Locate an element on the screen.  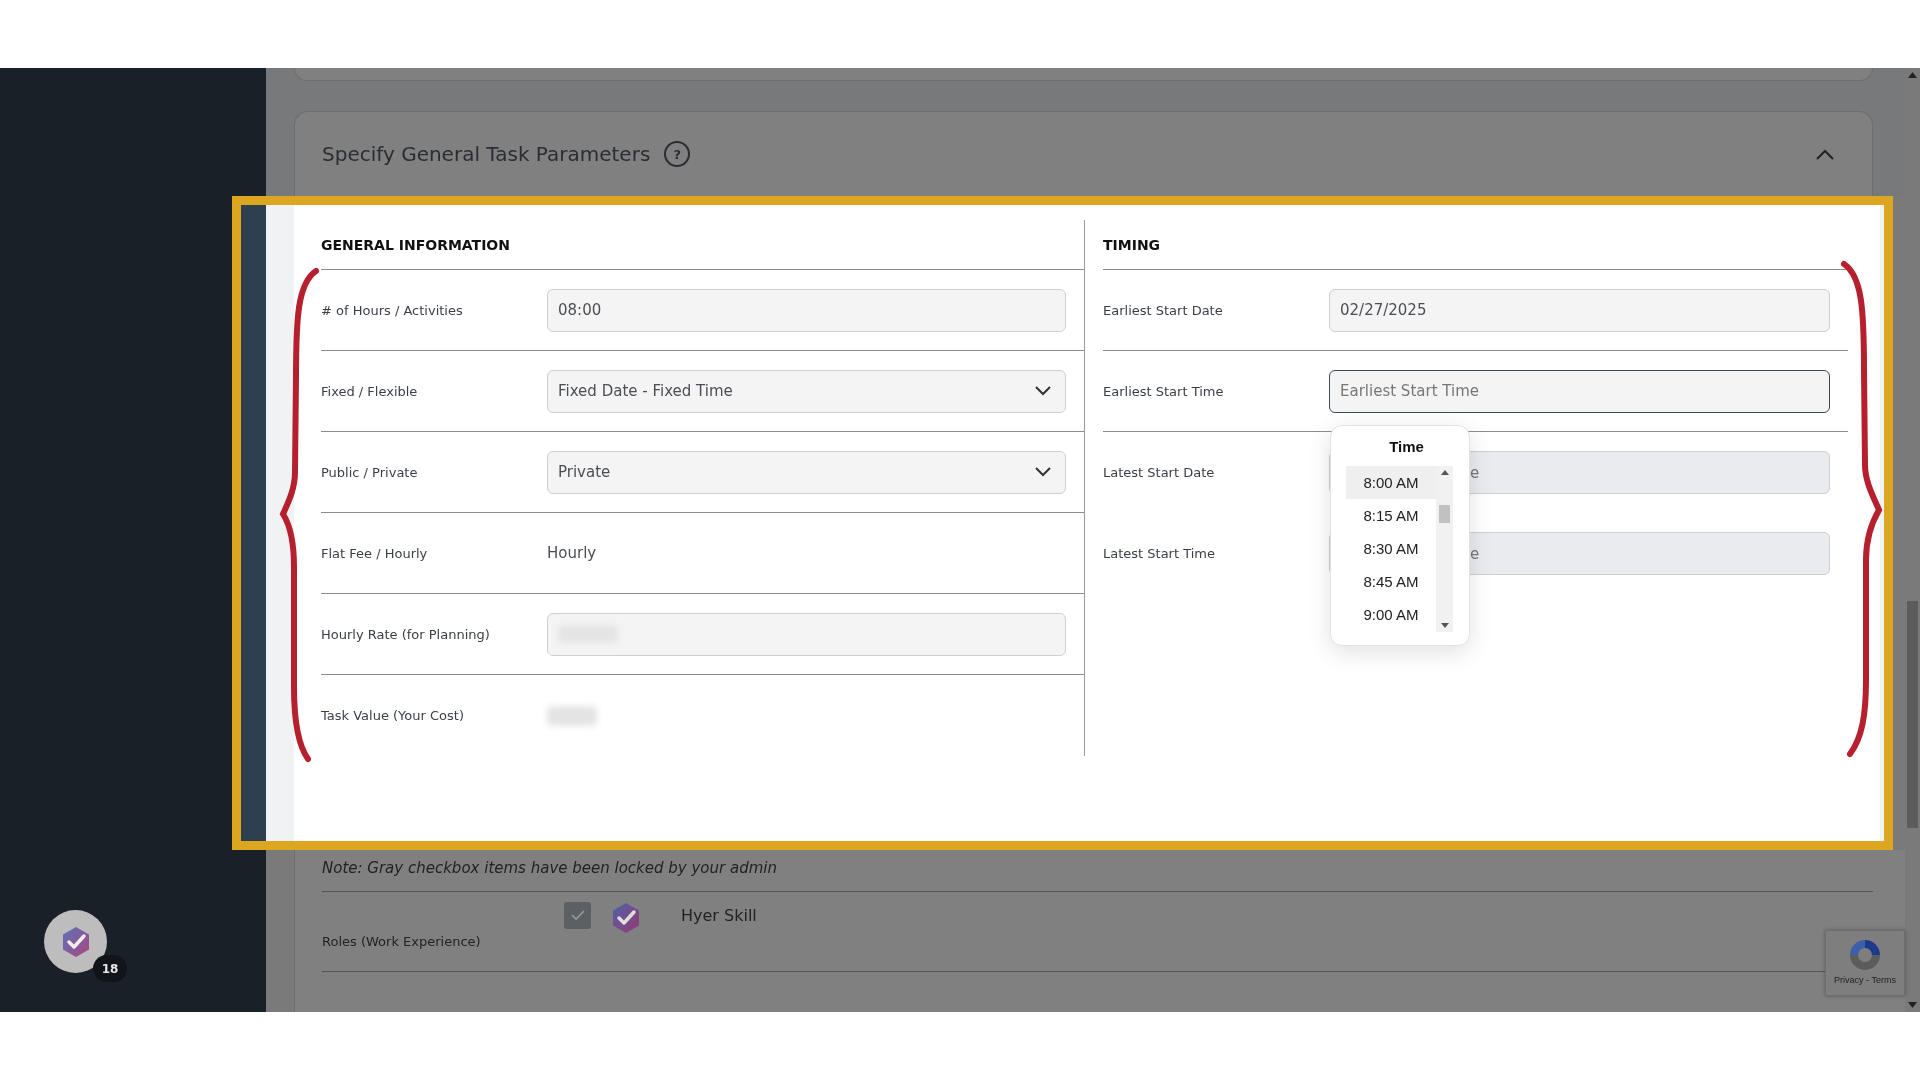
field-label: Latest Start Date is located at coordinates (1159, 472).